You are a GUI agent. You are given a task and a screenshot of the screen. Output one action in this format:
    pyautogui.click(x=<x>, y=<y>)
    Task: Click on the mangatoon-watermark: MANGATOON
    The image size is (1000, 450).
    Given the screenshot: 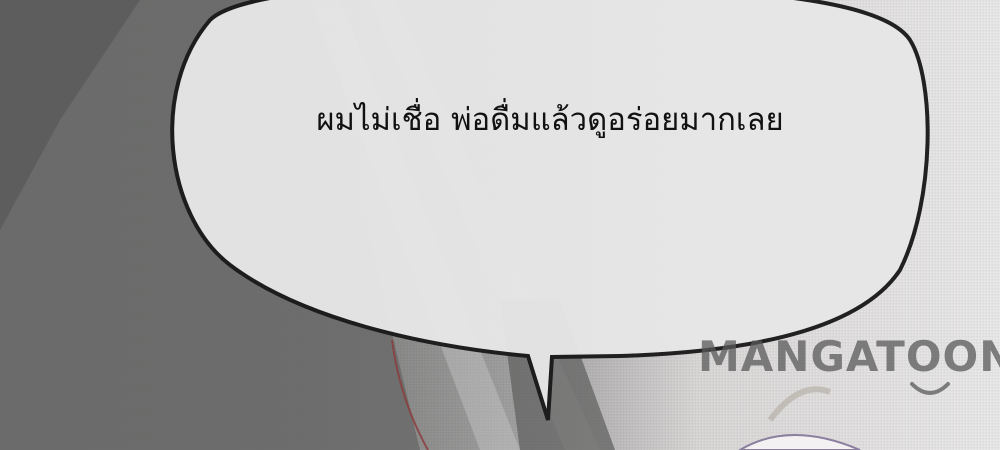 What is the action you would take?
    pyautogui.click(x=849, y=374)
    